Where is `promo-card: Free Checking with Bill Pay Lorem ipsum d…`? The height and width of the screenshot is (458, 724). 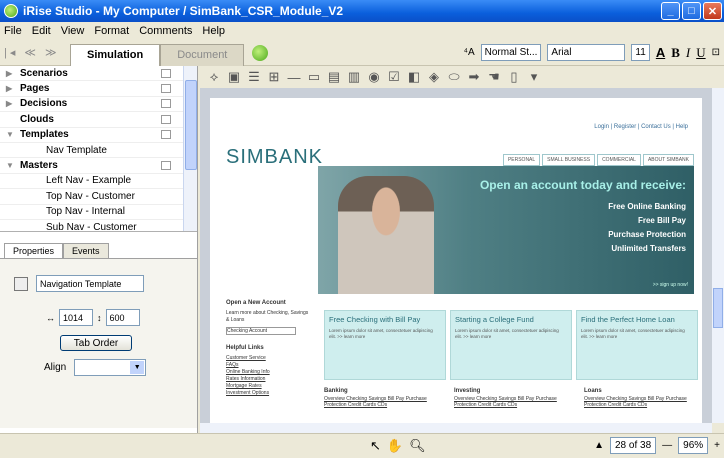 promo-card: Free Checking with Bill Pay Lorem ipsum d… is located at coordinates (385, 345).